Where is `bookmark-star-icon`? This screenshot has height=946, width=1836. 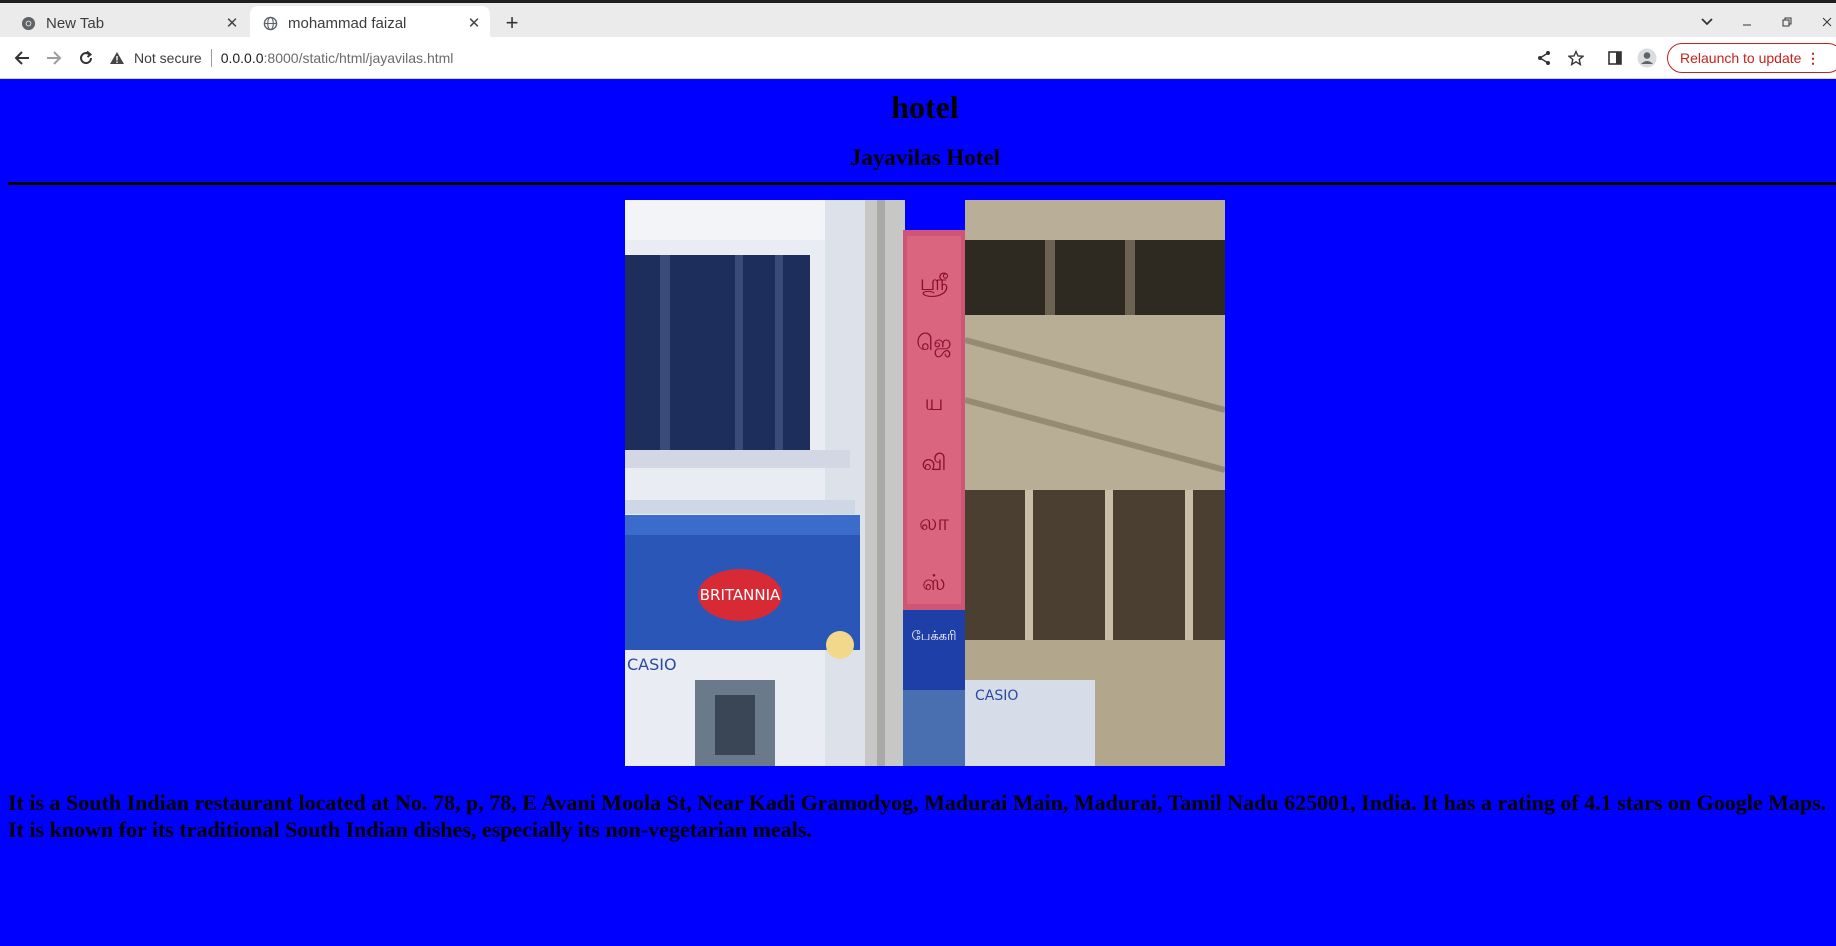 bookmark-star-icon is located at coordinates (1576, 58).